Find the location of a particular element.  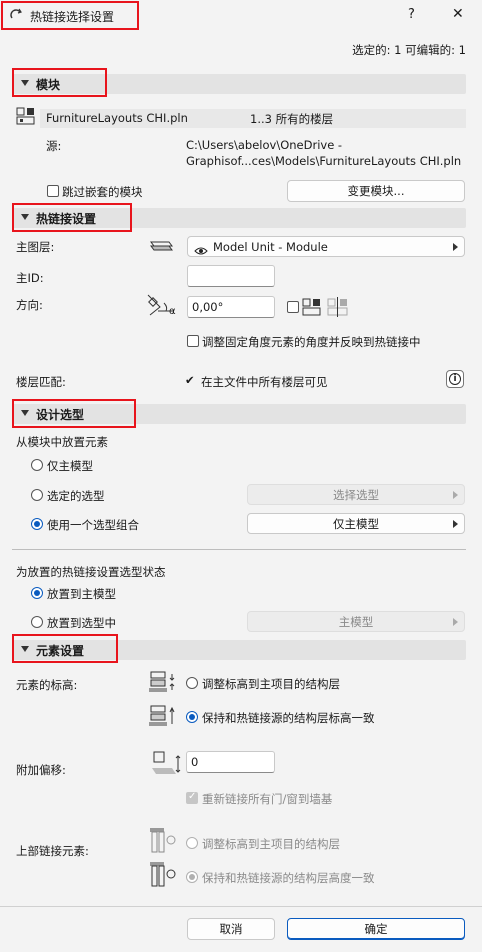

option-status-label: 为放置的热链接设置选型状态 is located at coordinates (91, 572).